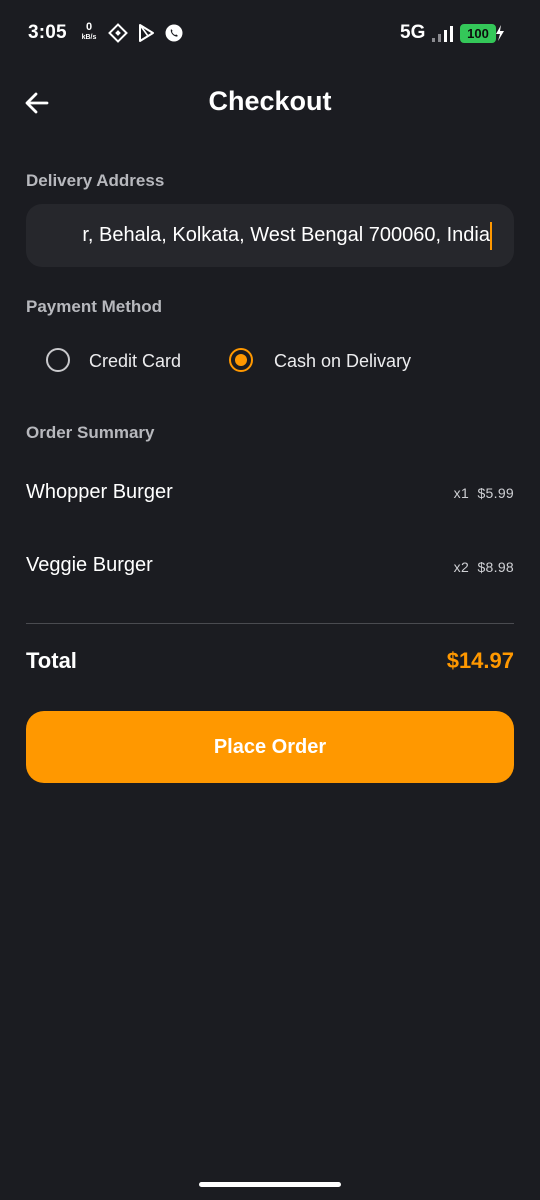  I want to click on charging-bolt-icon, so click(500, 33).